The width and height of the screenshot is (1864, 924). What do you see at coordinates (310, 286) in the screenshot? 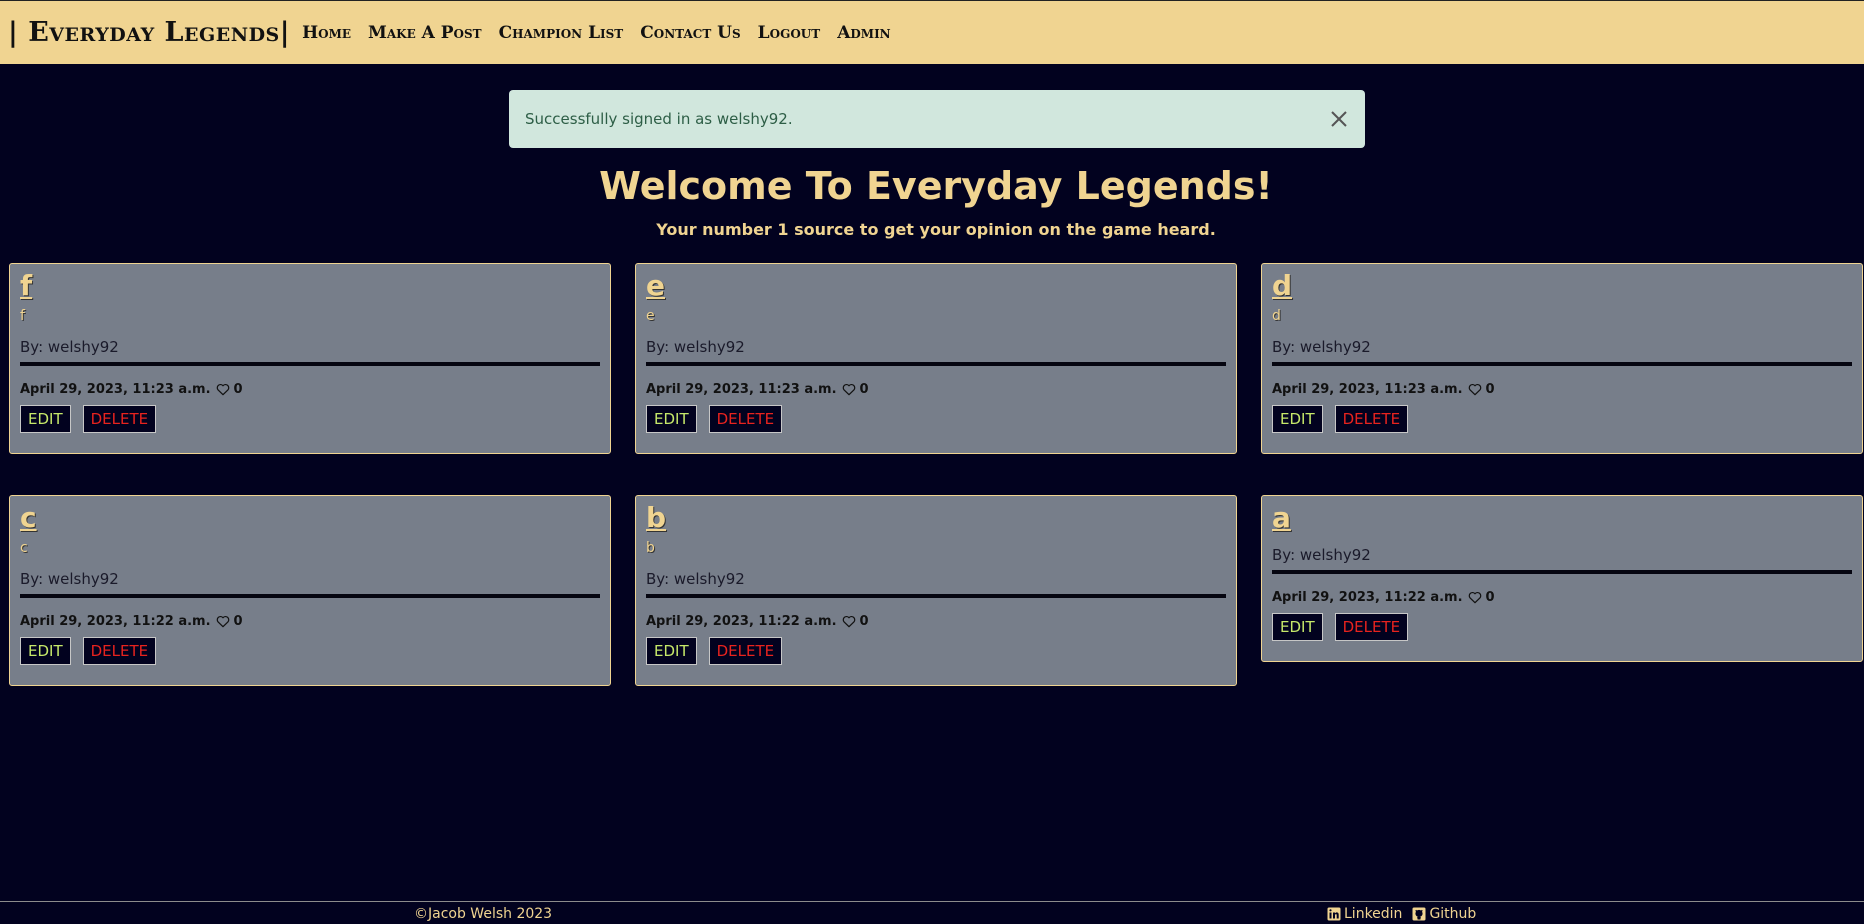
I see `post-title-link: f` at bounding box center [310, 286].